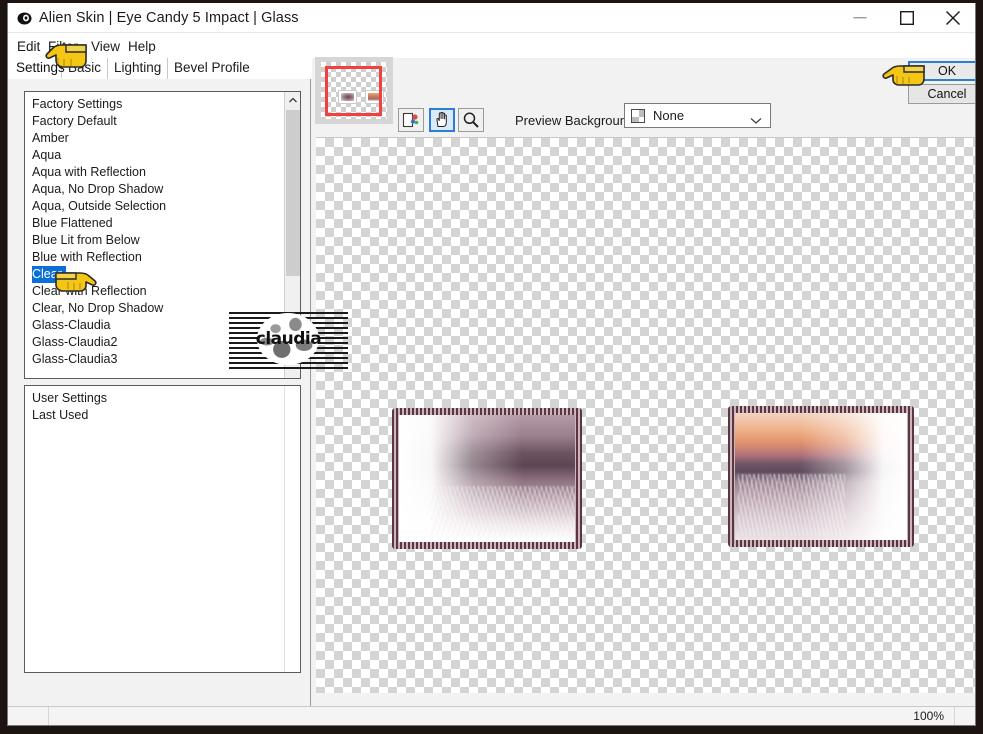  What do you see at coordinates (162, 291) in the screenshot?
I see `list-item: Clear with Reflection` at bounding box center [162, 291].